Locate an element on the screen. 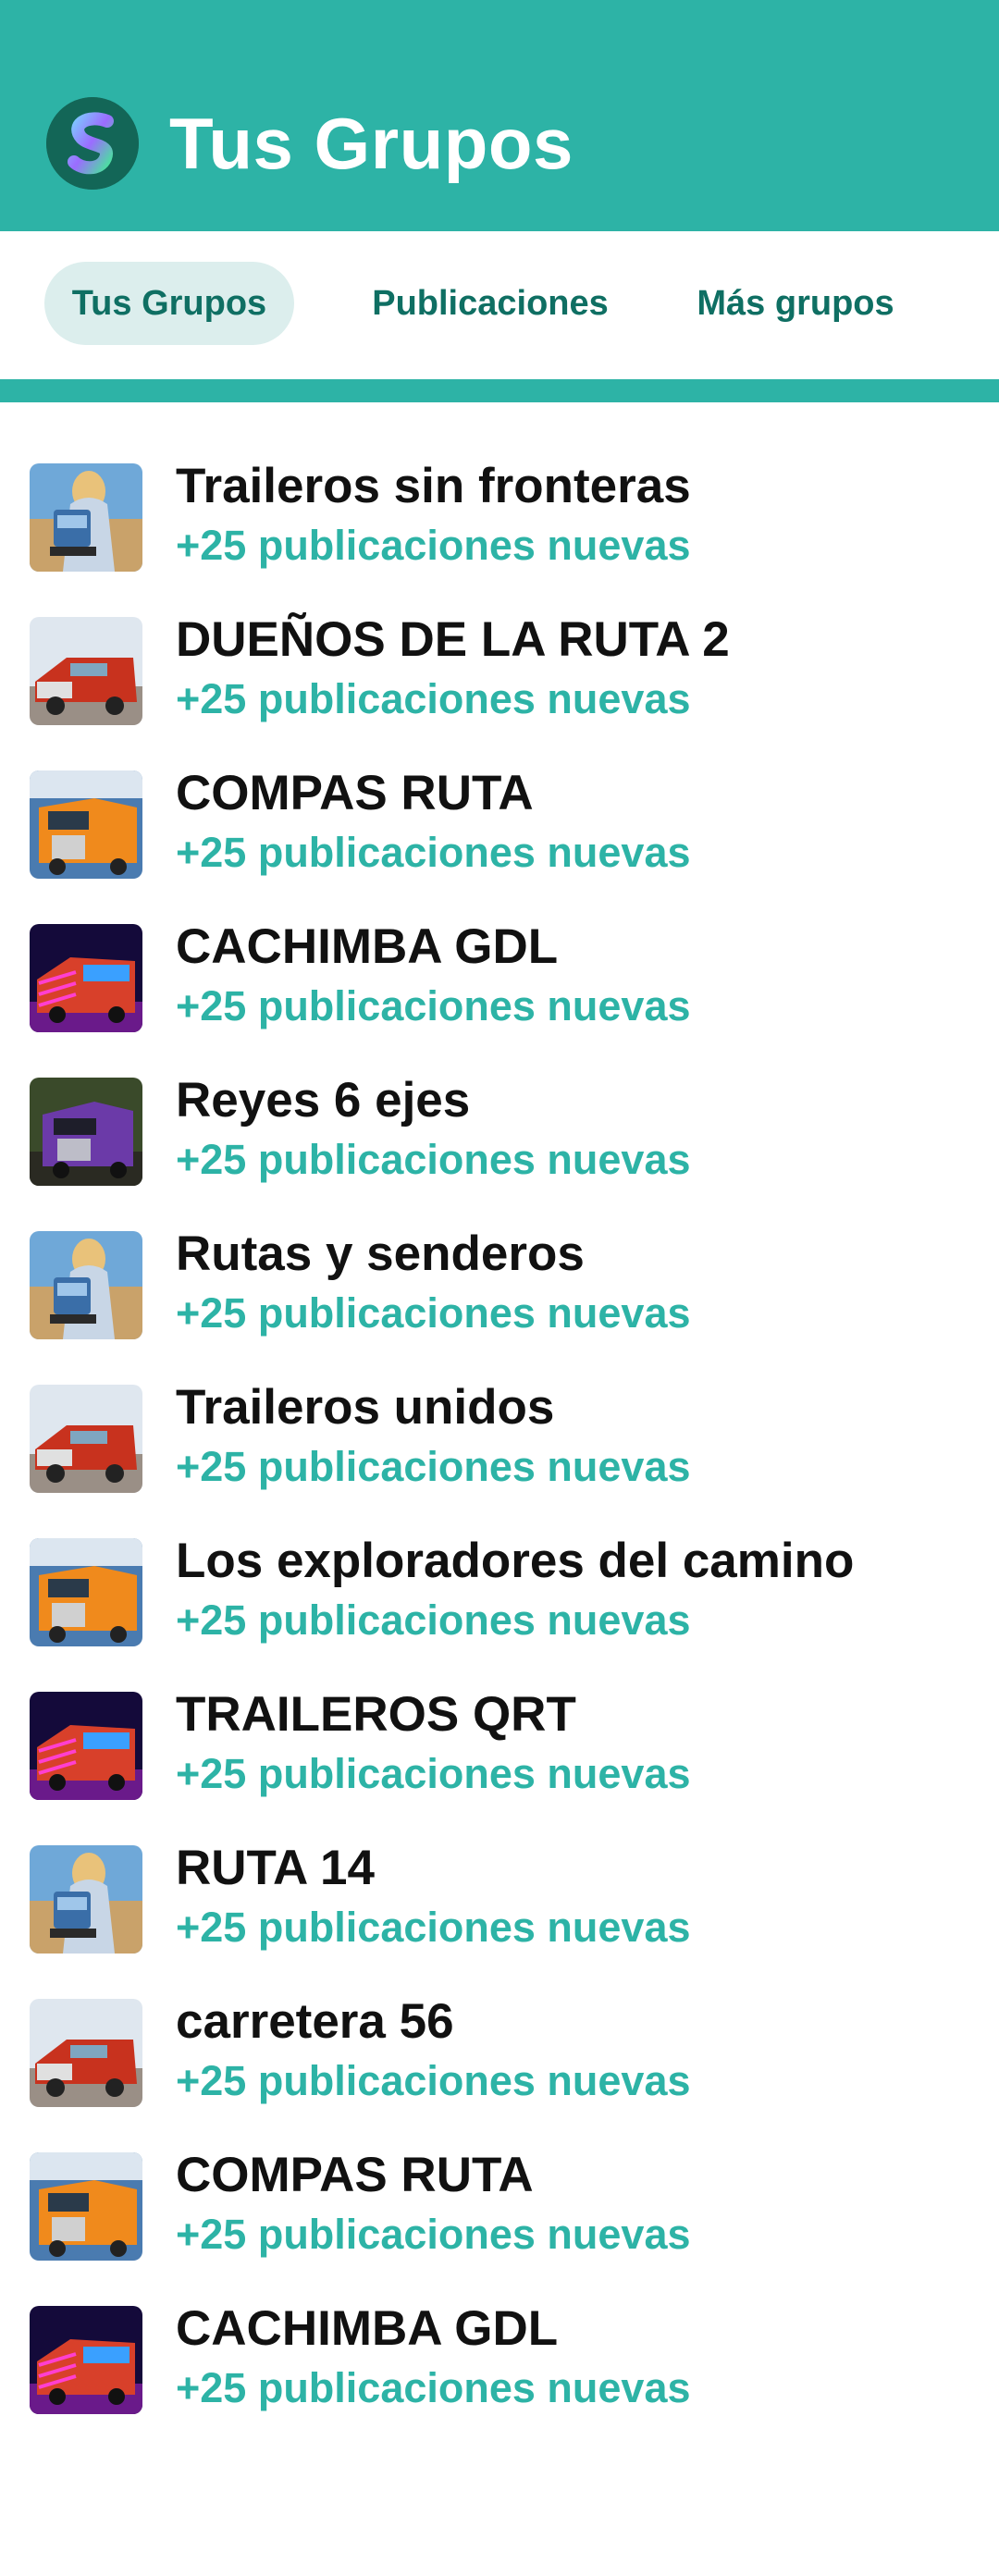 Image resolution: width=999 pixels, height=2576 pixels. group-name: carretera 56 is located at coordinates (315, 2022).